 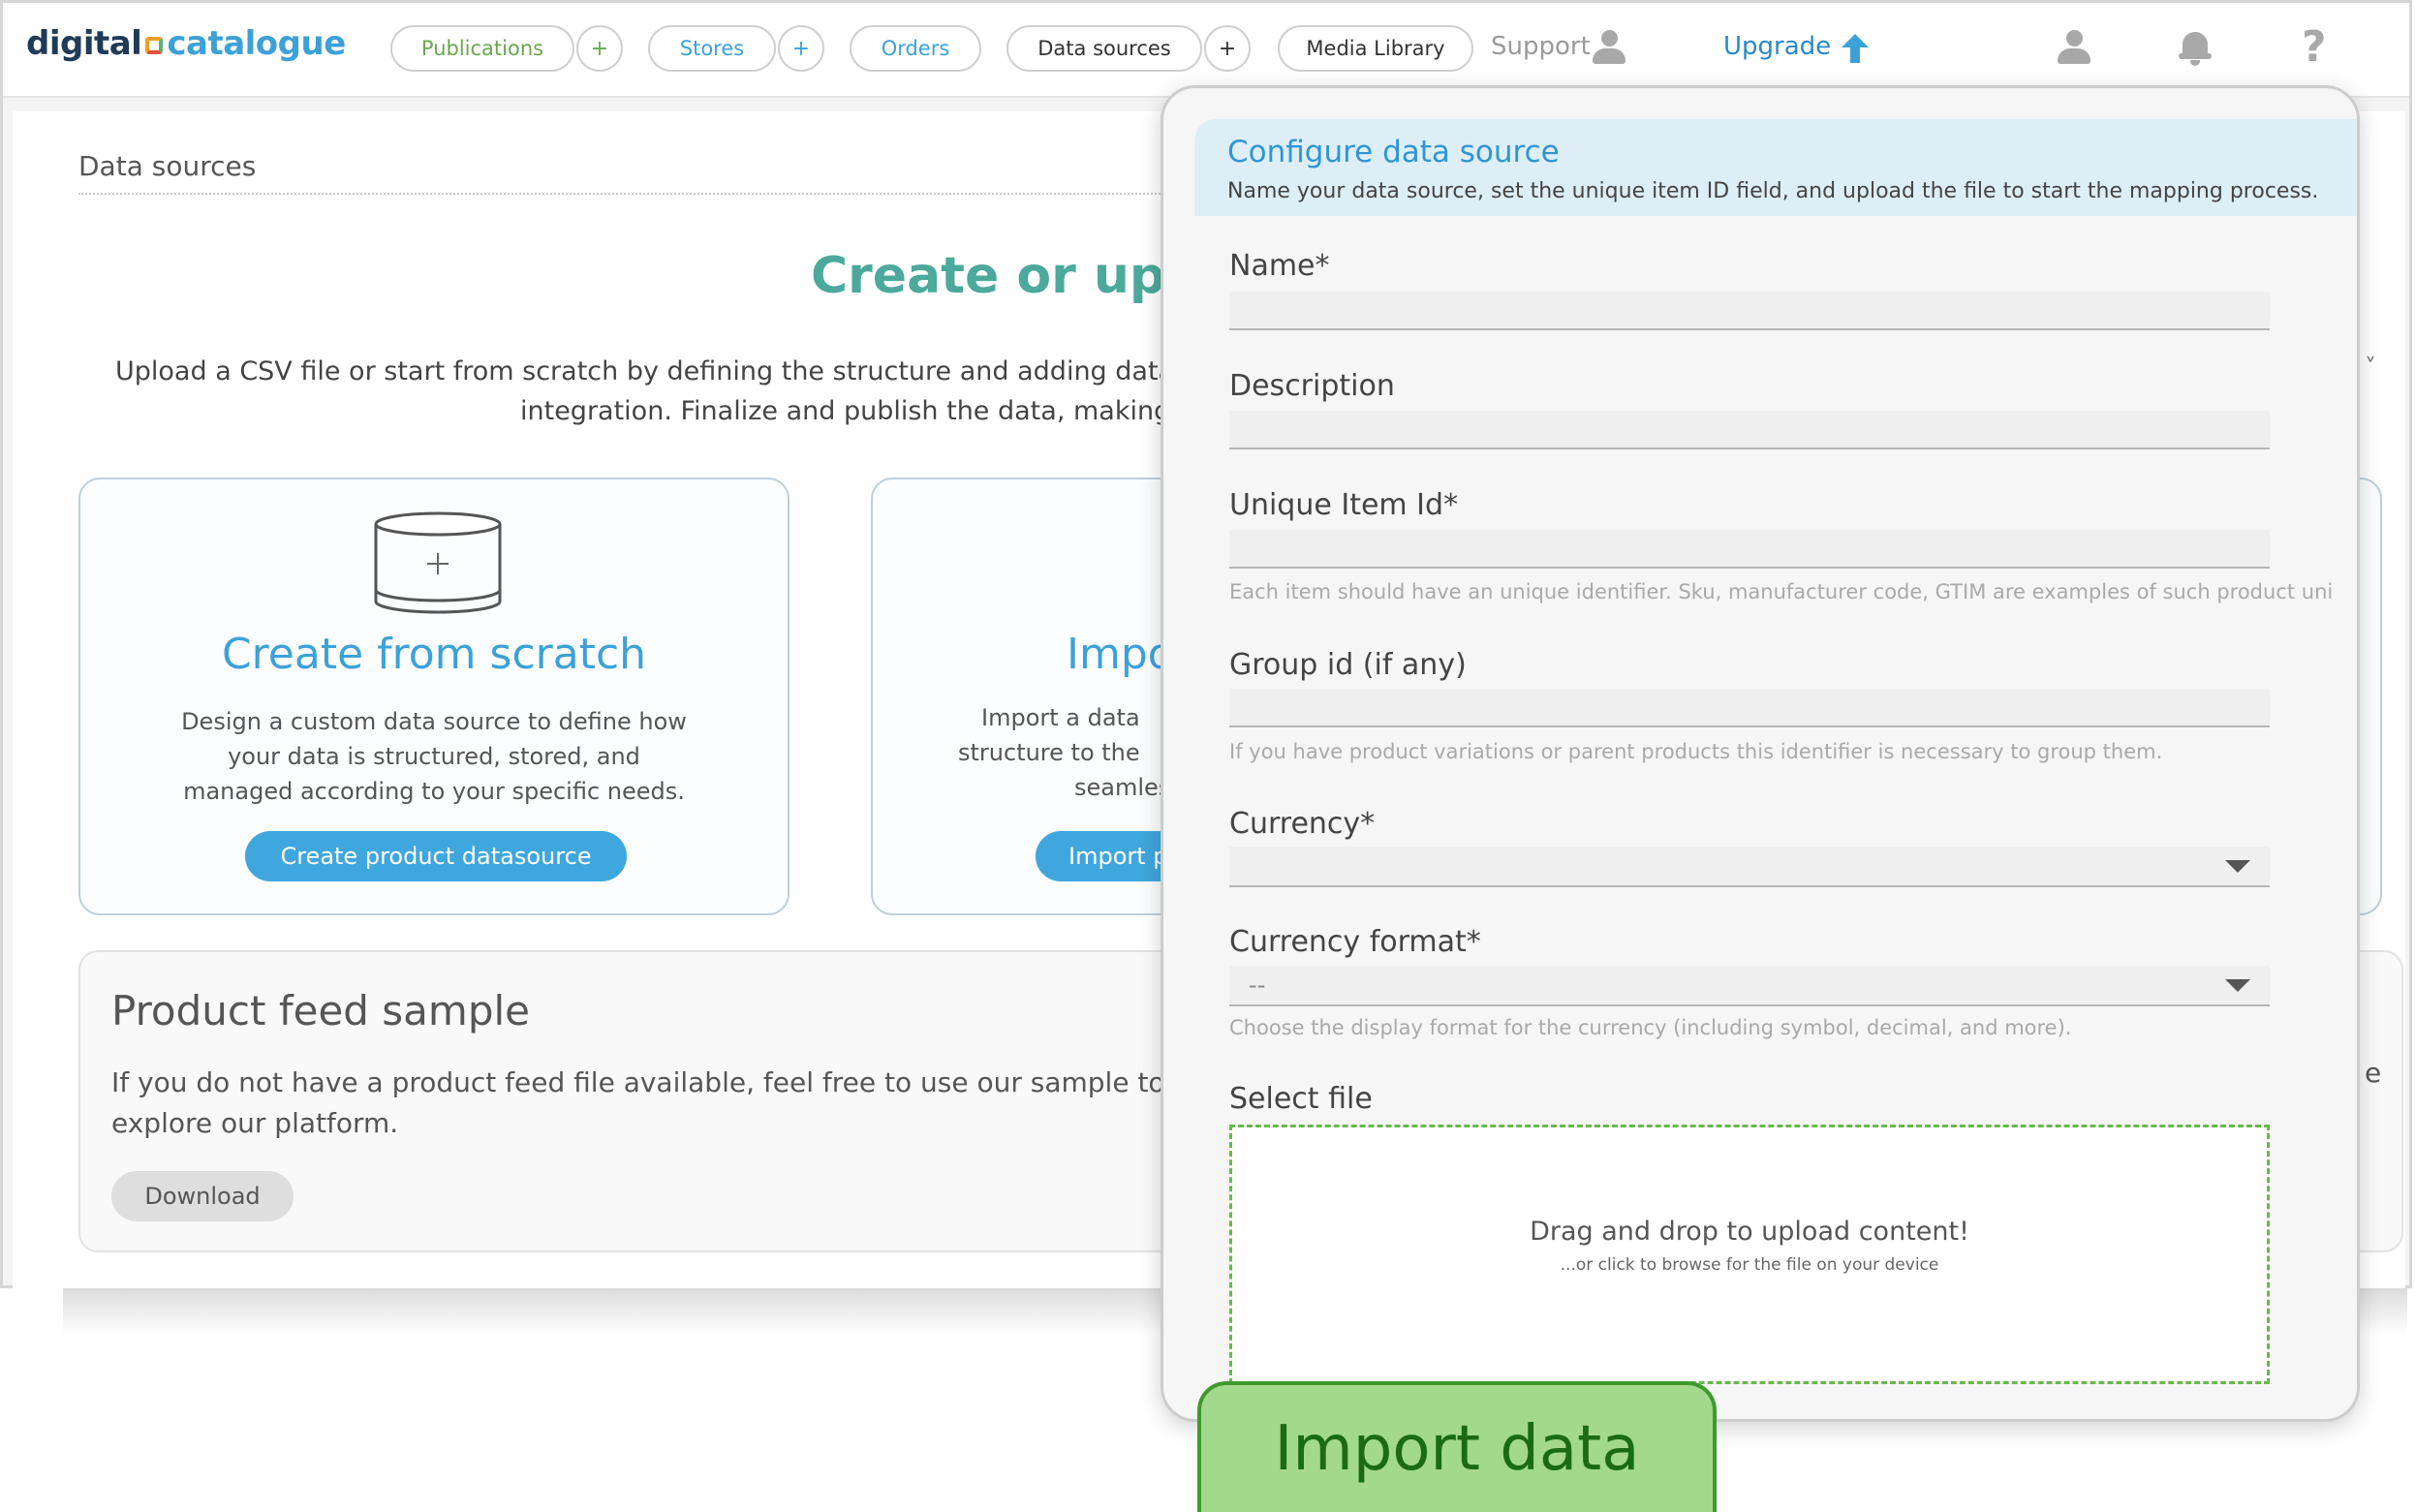 What do you see at coordinates (1749, 986) in the screenshot?
I see `currency-format-select: --` at bounding box center [1749, 986].